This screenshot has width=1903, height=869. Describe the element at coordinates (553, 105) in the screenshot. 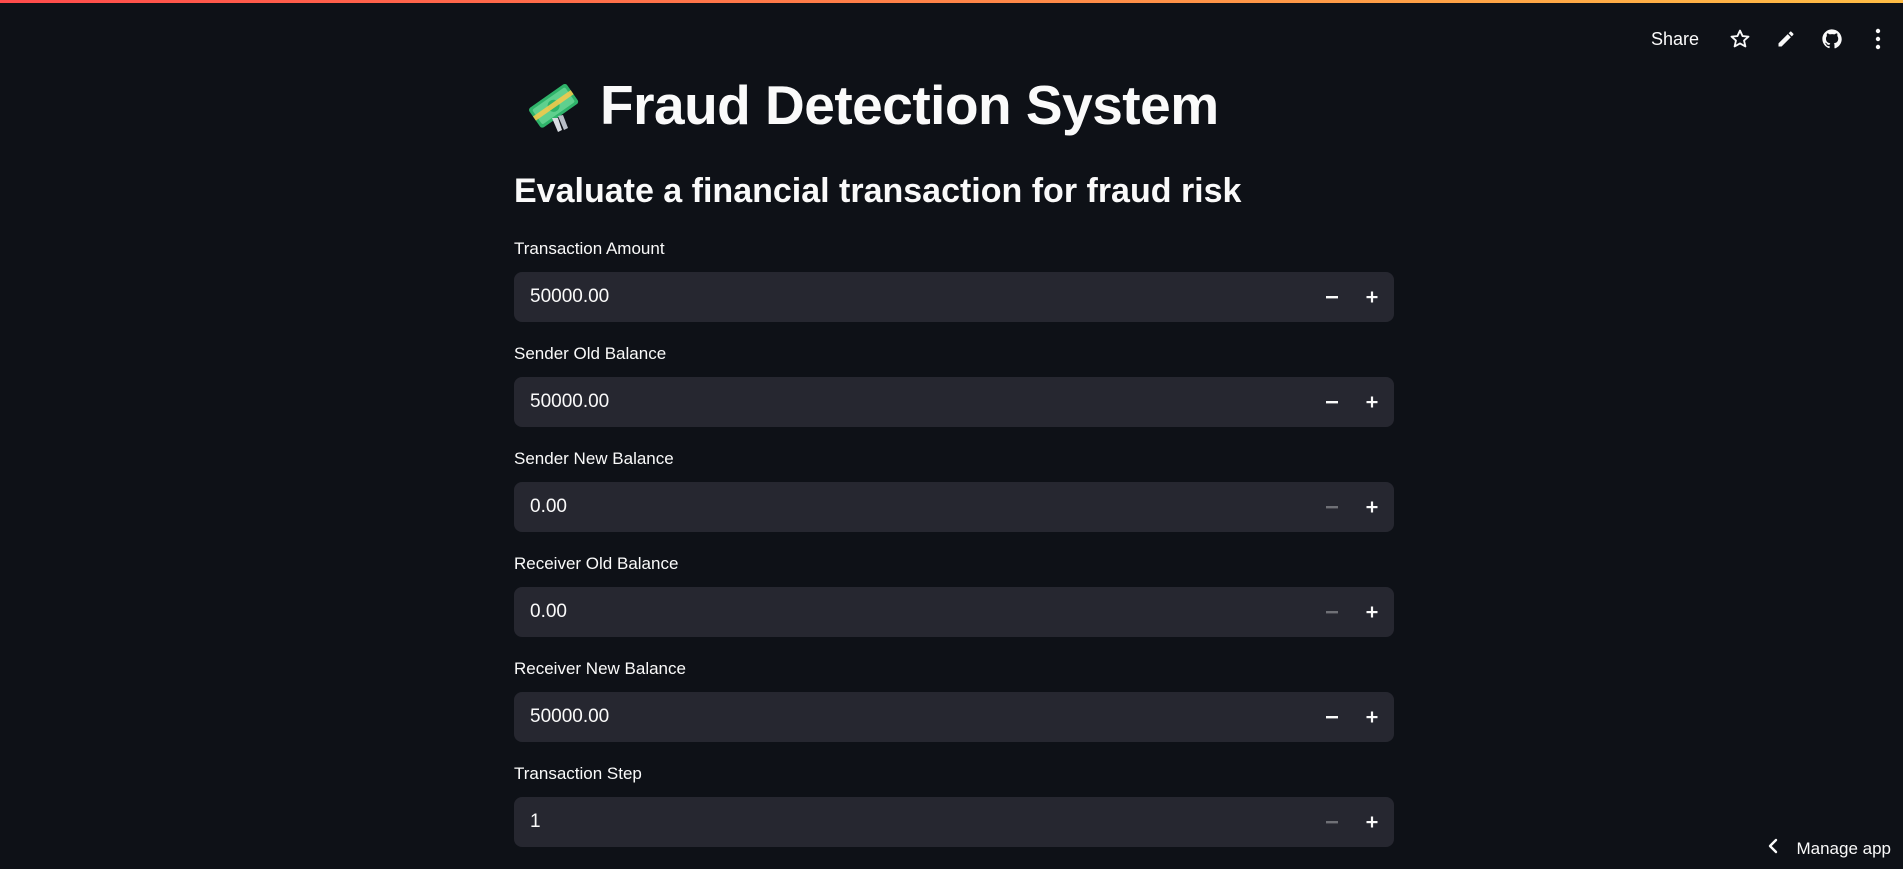

I see `money-with-wings-icon` at that location.